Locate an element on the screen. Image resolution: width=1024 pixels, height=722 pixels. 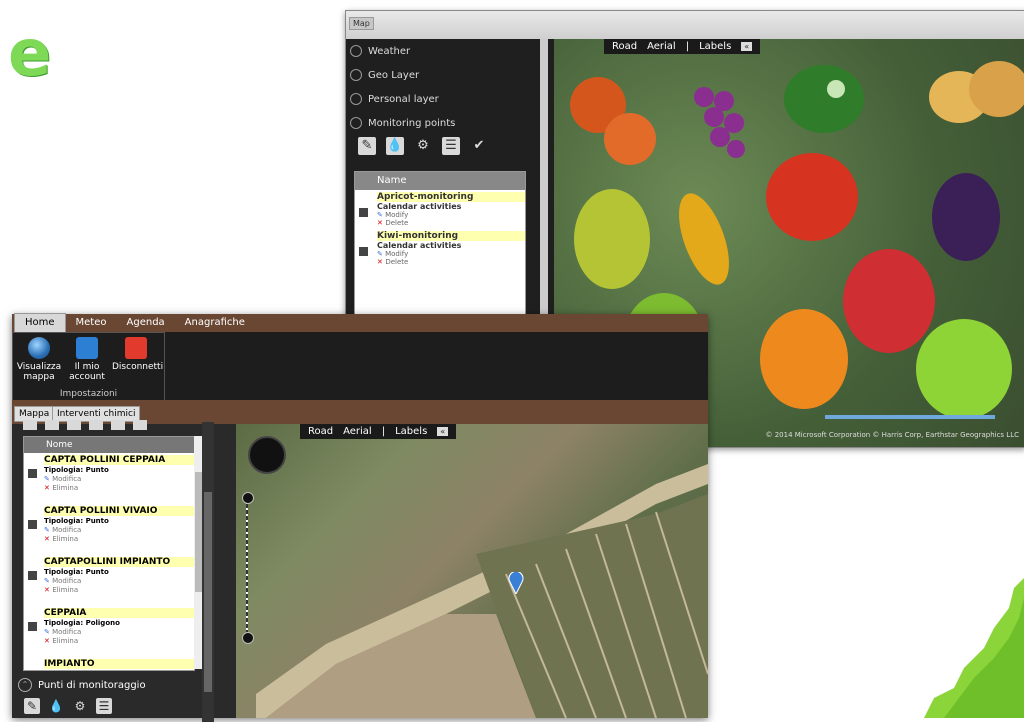
view-map-button: Visualizza mappa is located at coordinates (39, 359).